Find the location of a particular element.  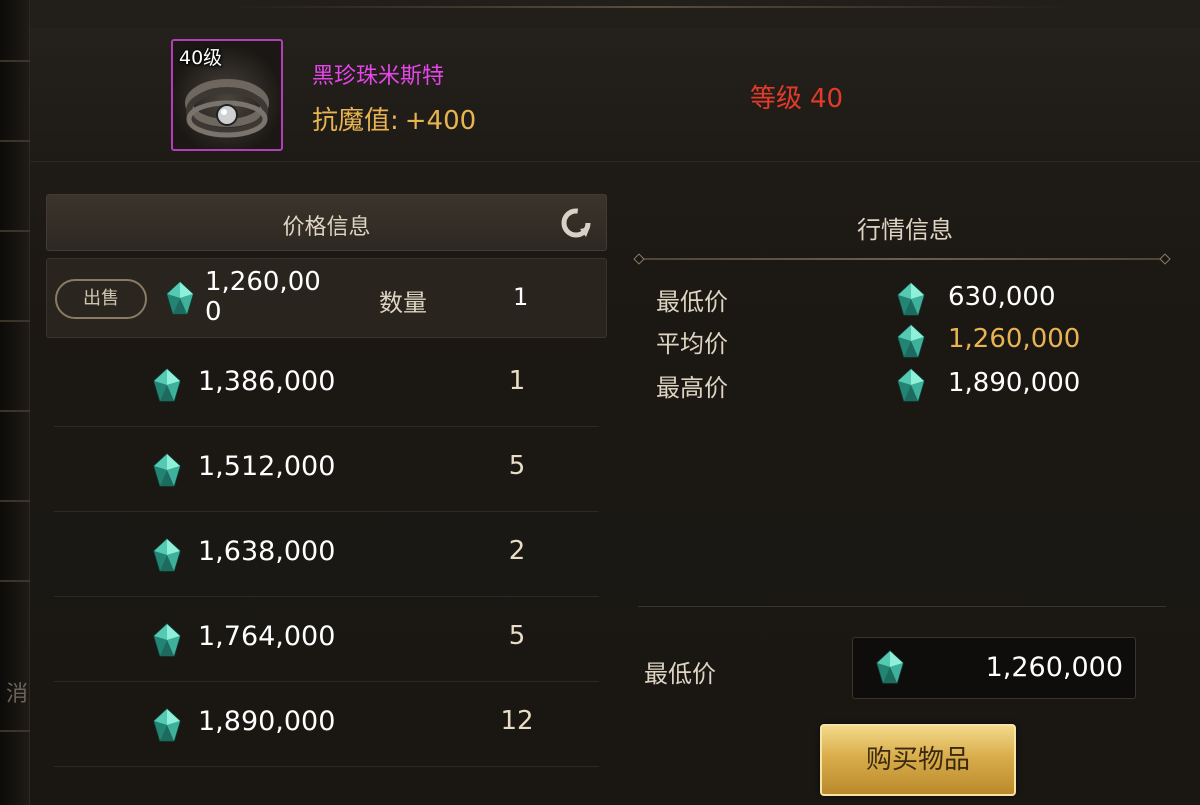

item-level-badge: 40级 is located at coordinates (201, 58).